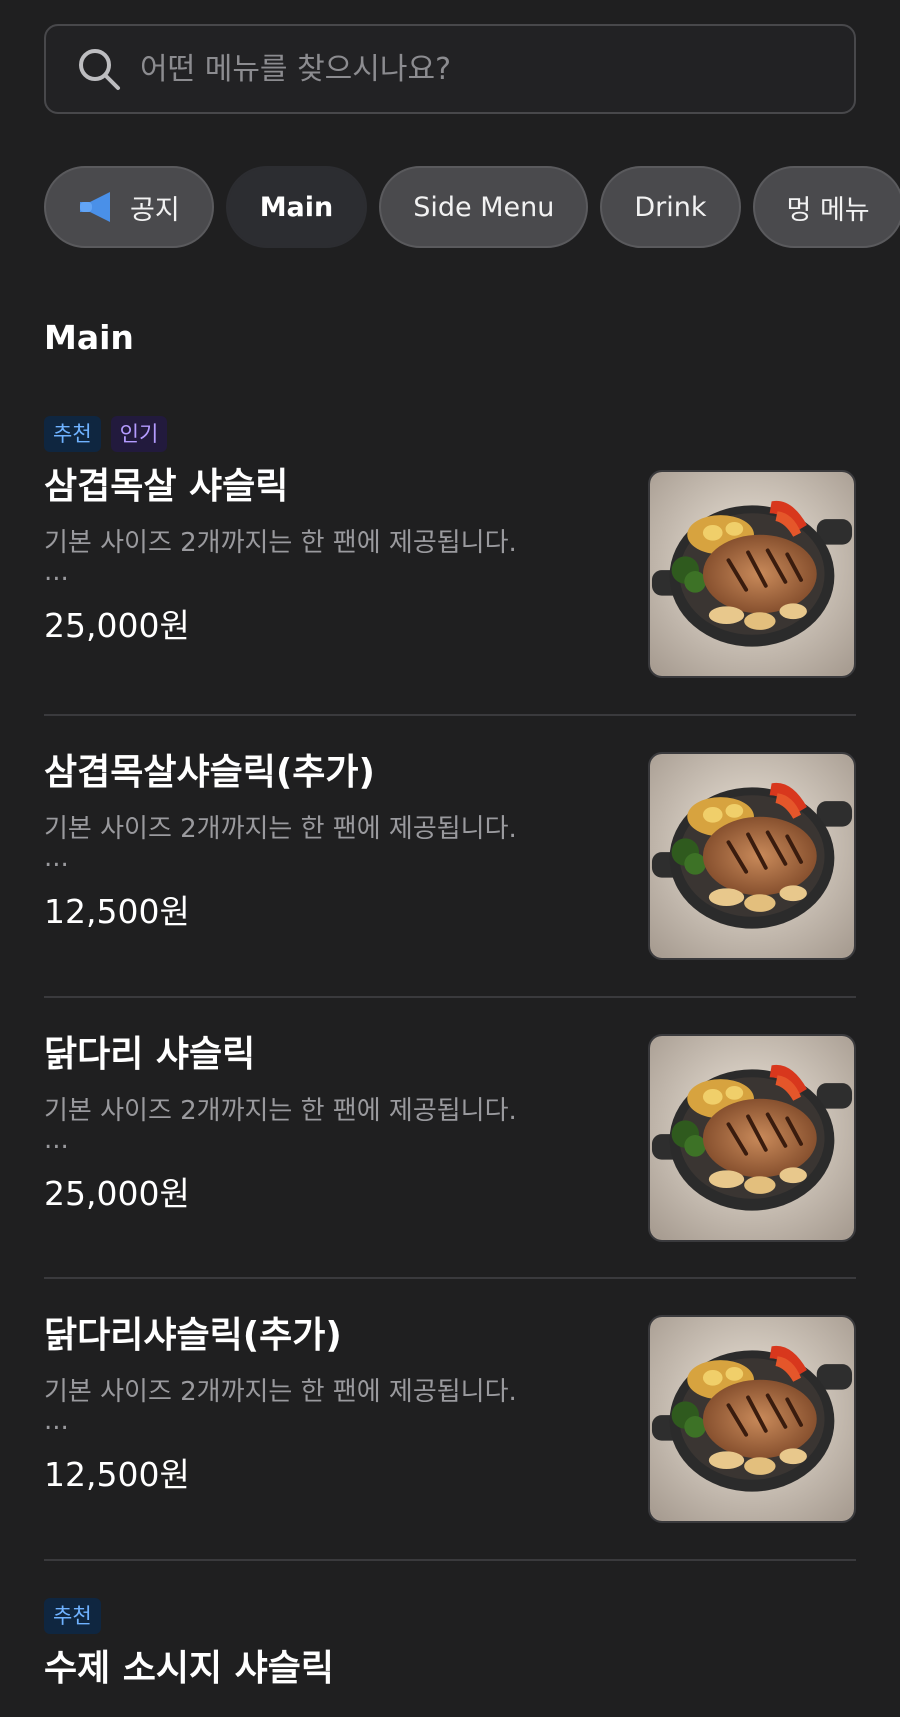 The width and height of the screenshot is (900, 1717). I want to click on tab-drink: Drink, so click(670, 207).